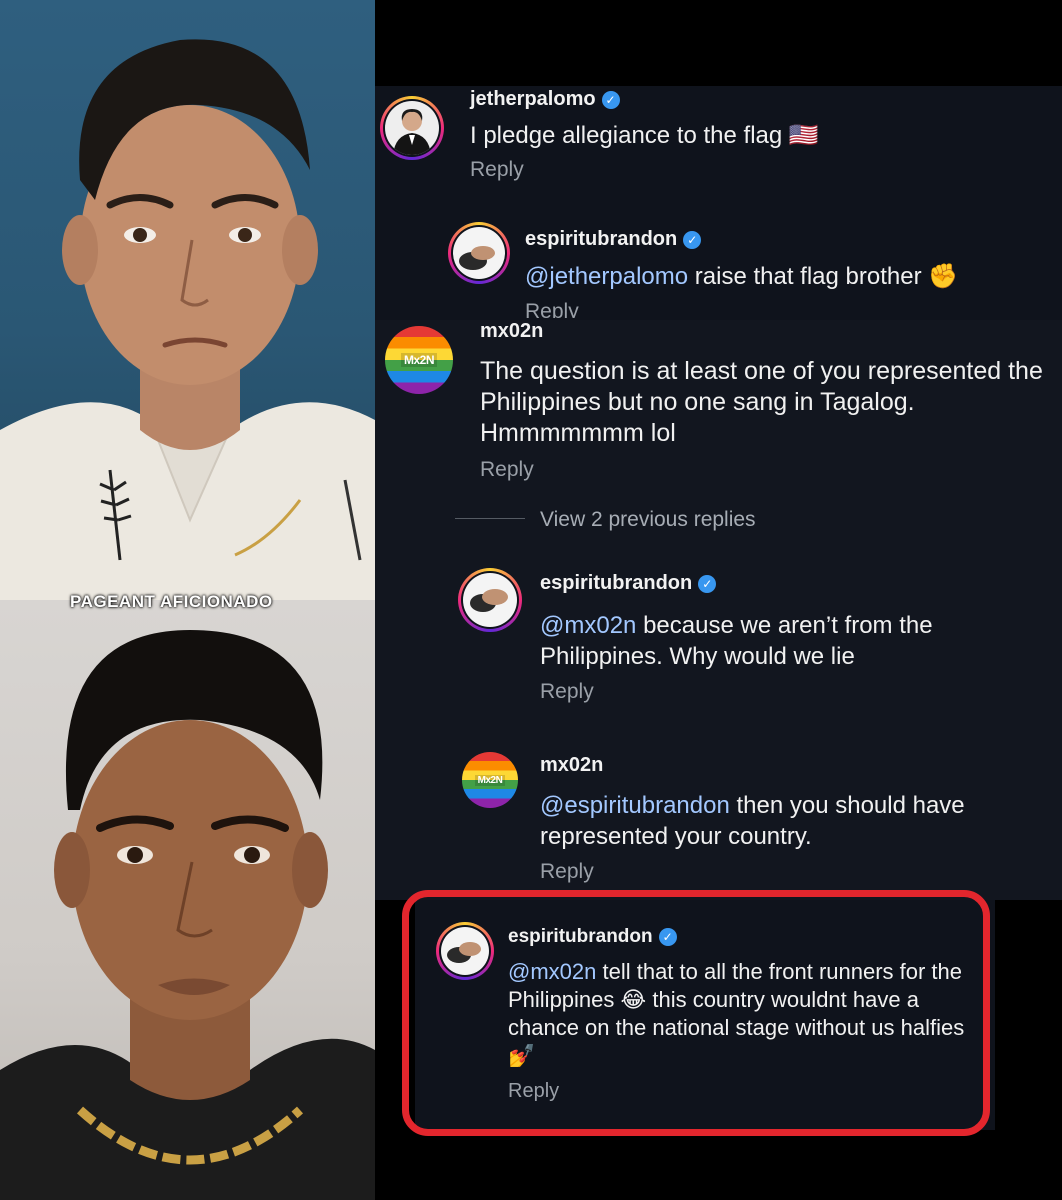 This screenshot has height=1200, width=1062. What do you see at coordinates (742, 276) in the screenshot?
I see `comment-text: @jetherpalomo raise that flag brother ✊` at bounding box center [742, 276].